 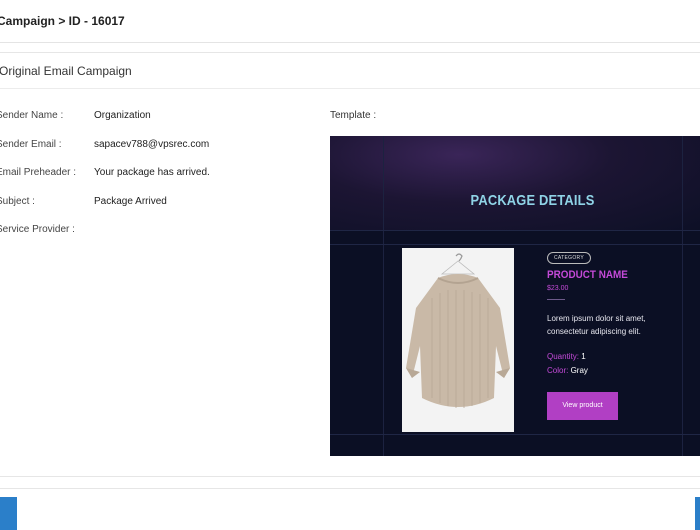 I want to click on footer-divider, so click(x=350, y=488).